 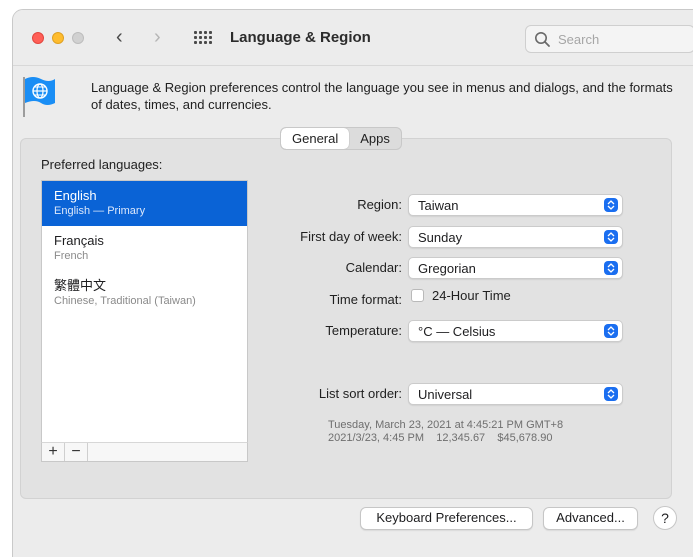 I want to click on search-icon, so click(x=542, y=39).